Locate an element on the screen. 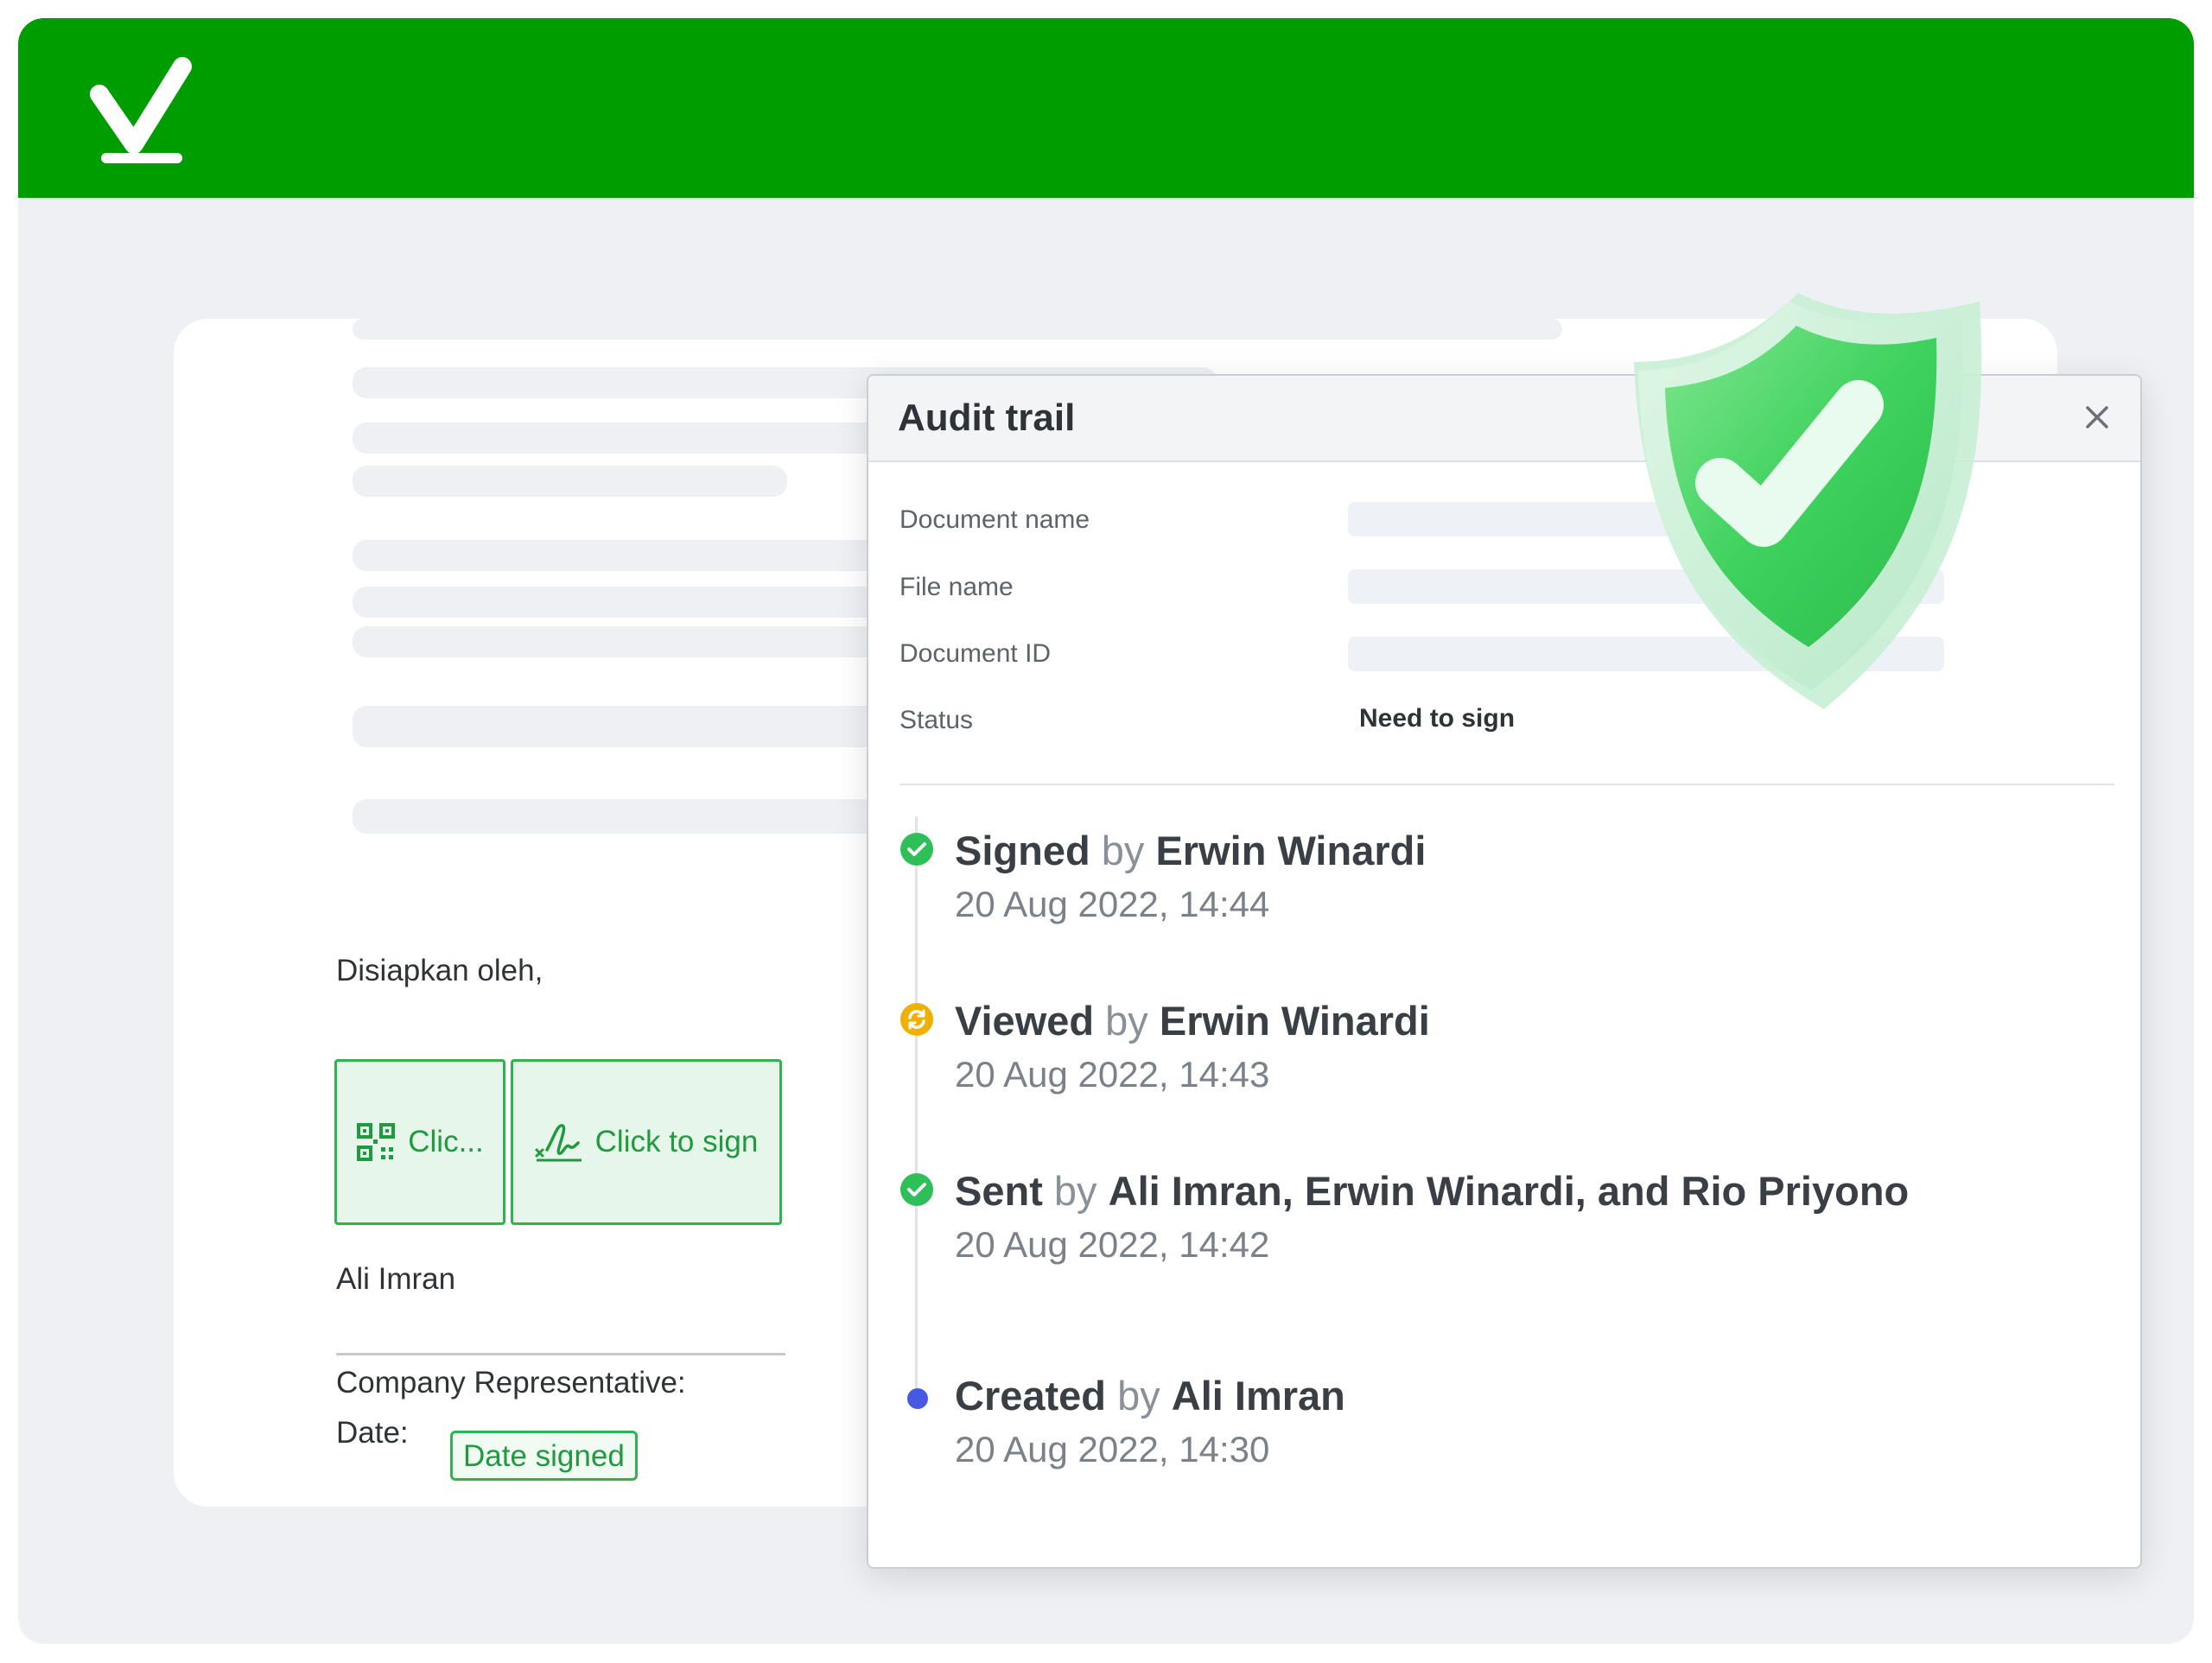  event-viewed-title: Viewed by Erwin Winardi is located at coordinates (1192, 1021).